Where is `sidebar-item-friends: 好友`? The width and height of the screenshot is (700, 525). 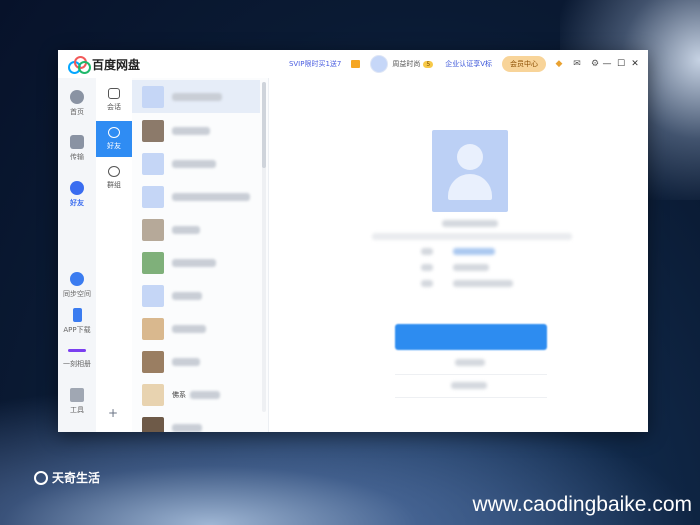 sidebar-item-friends: 好友 is located at coordinates (77, 194).